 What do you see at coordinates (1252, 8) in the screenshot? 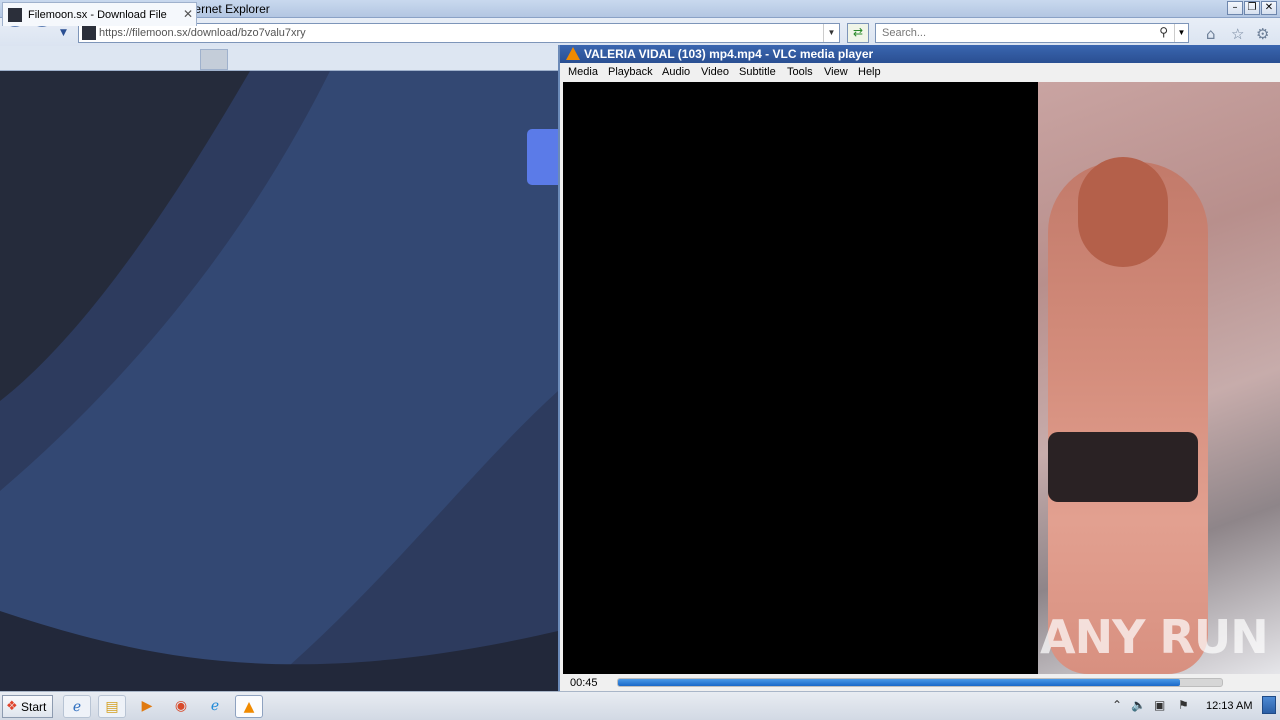
I see `restore-button: ❐` at bounding box center [1252, 8].